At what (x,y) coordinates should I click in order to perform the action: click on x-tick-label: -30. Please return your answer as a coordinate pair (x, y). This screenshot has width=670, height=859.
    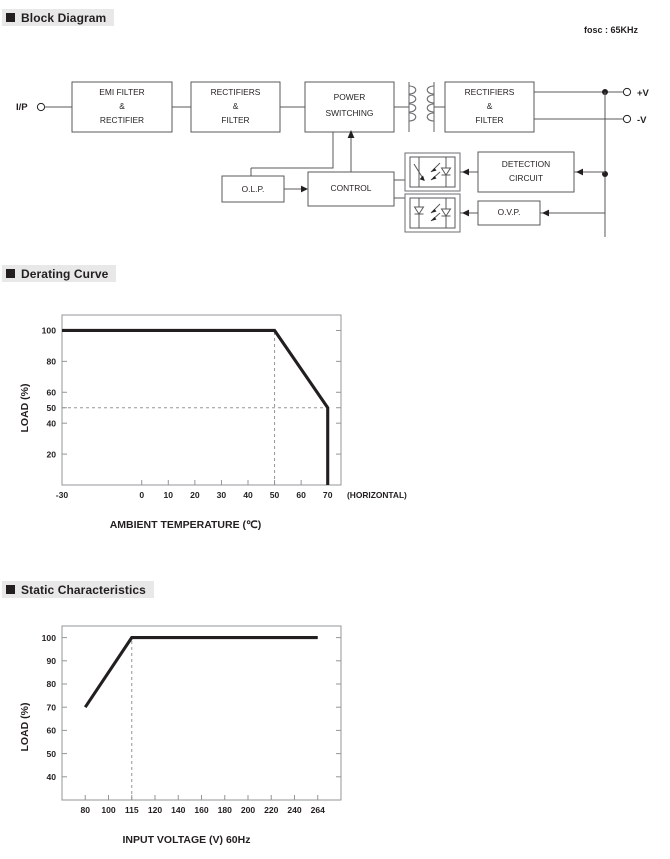
    Looking at the image, I should click on (62, 495).